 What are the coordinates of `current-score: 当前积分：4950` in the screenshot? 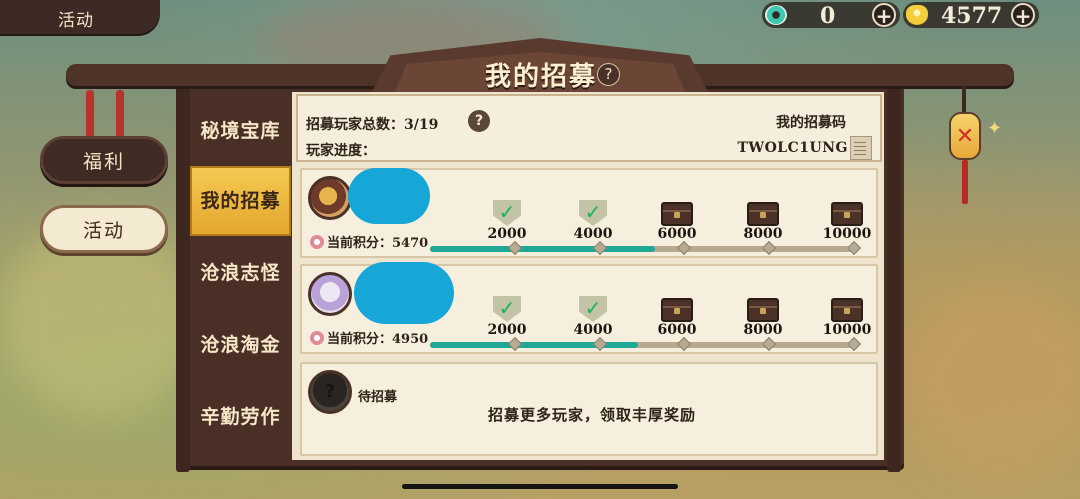 It's located at (369, 337).